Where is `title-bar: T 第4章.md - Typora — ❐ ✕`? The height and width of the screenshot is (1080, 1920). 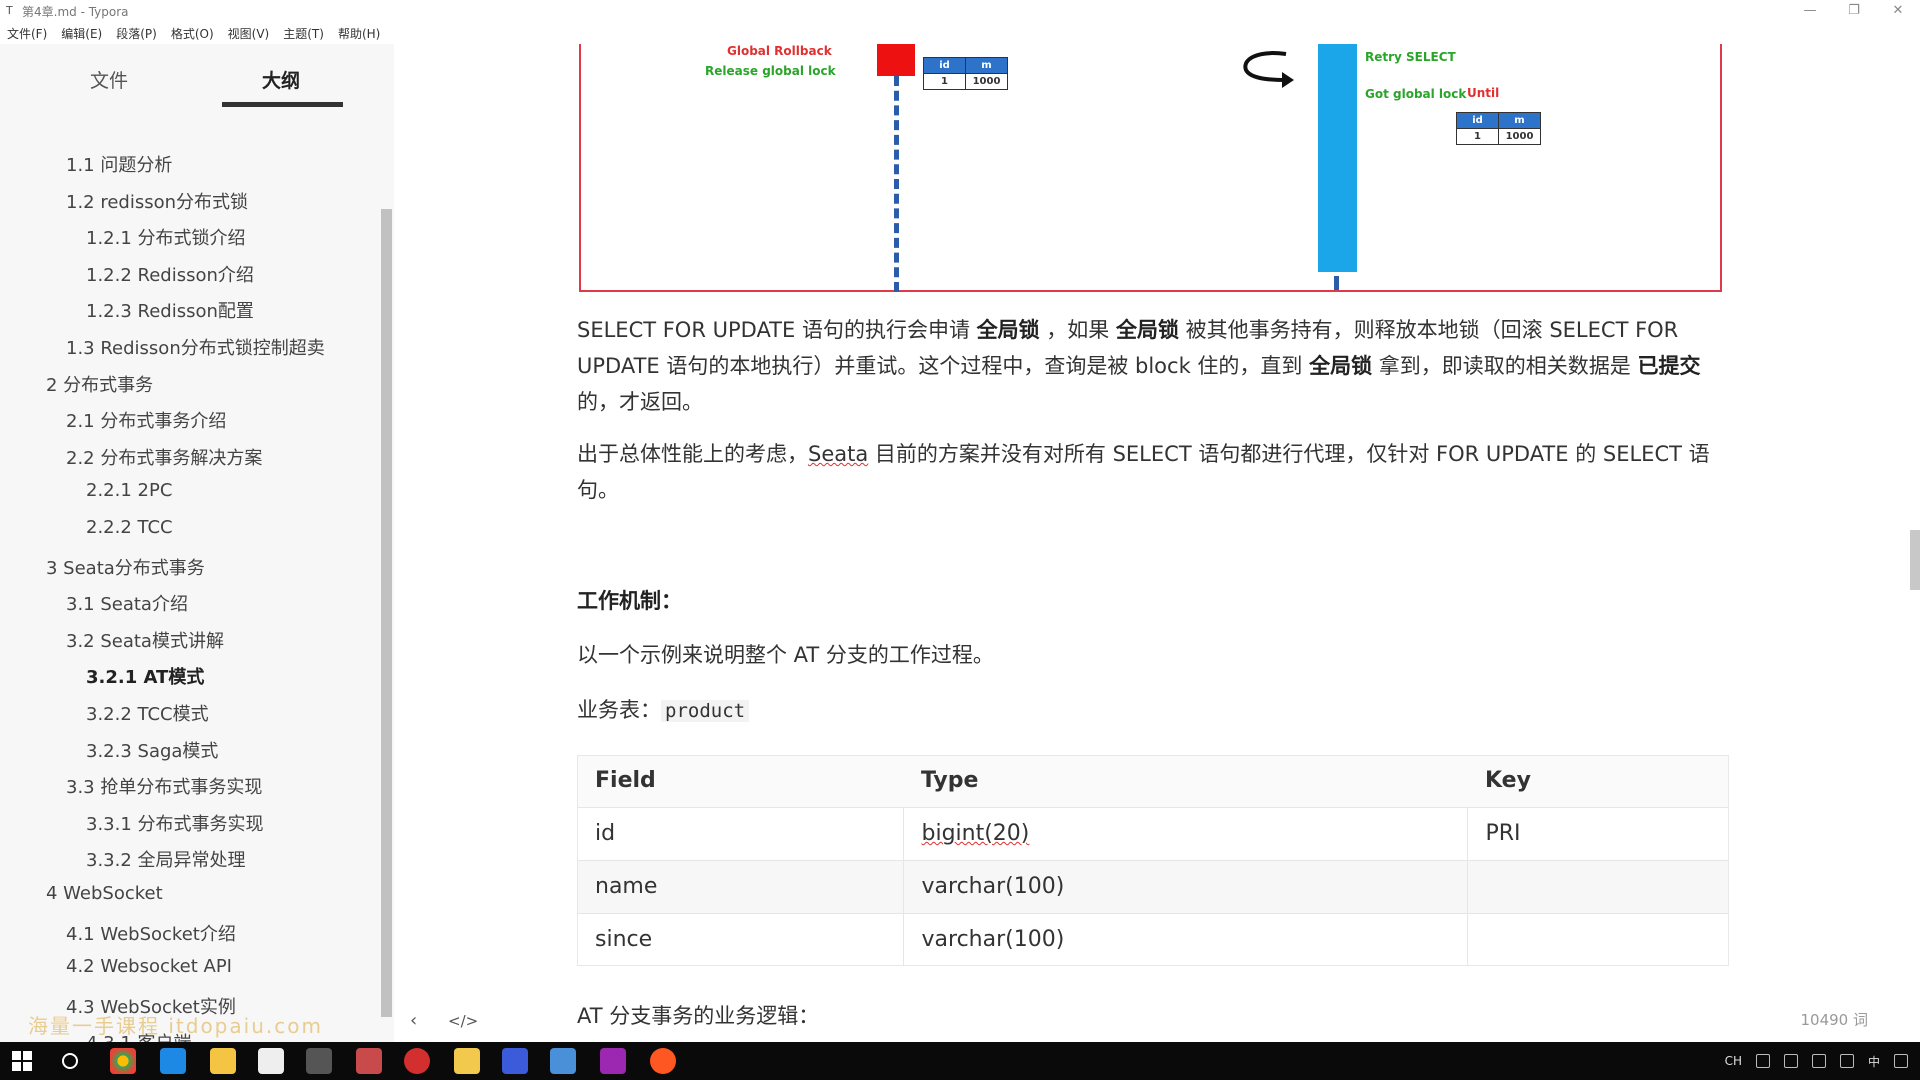
title-bar: T 第4章.md - Typora — ❐ ✕ is located at coordinates (960, 11).